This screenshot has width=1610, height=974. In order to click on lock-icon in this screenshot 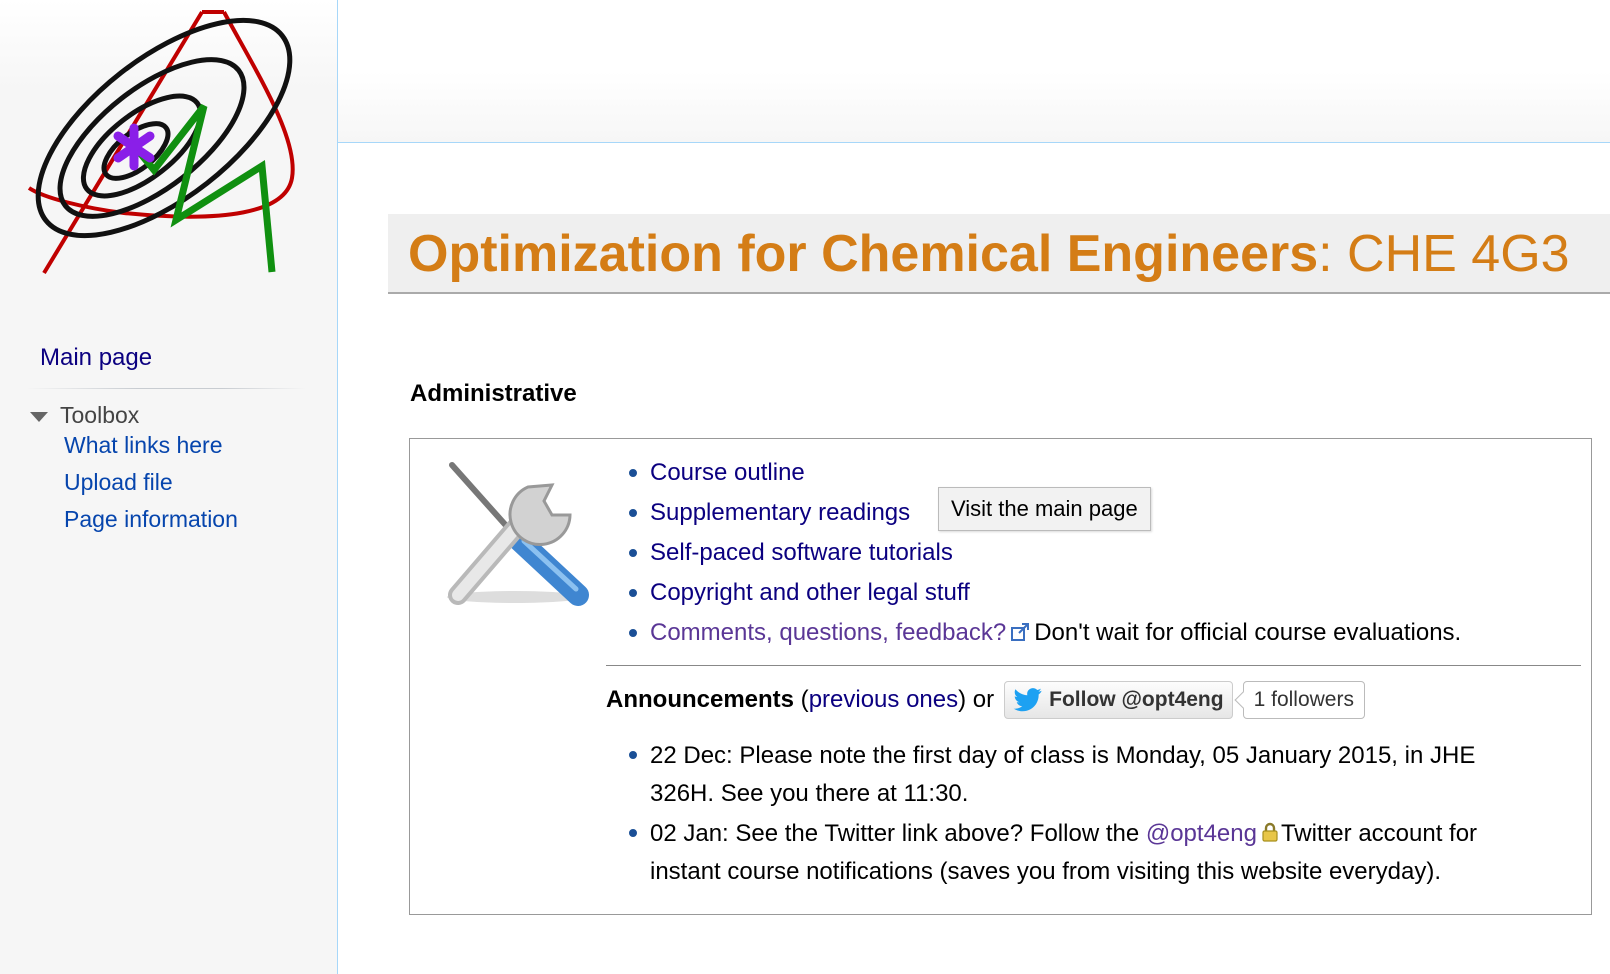, I will do `click(1270, 832)`.